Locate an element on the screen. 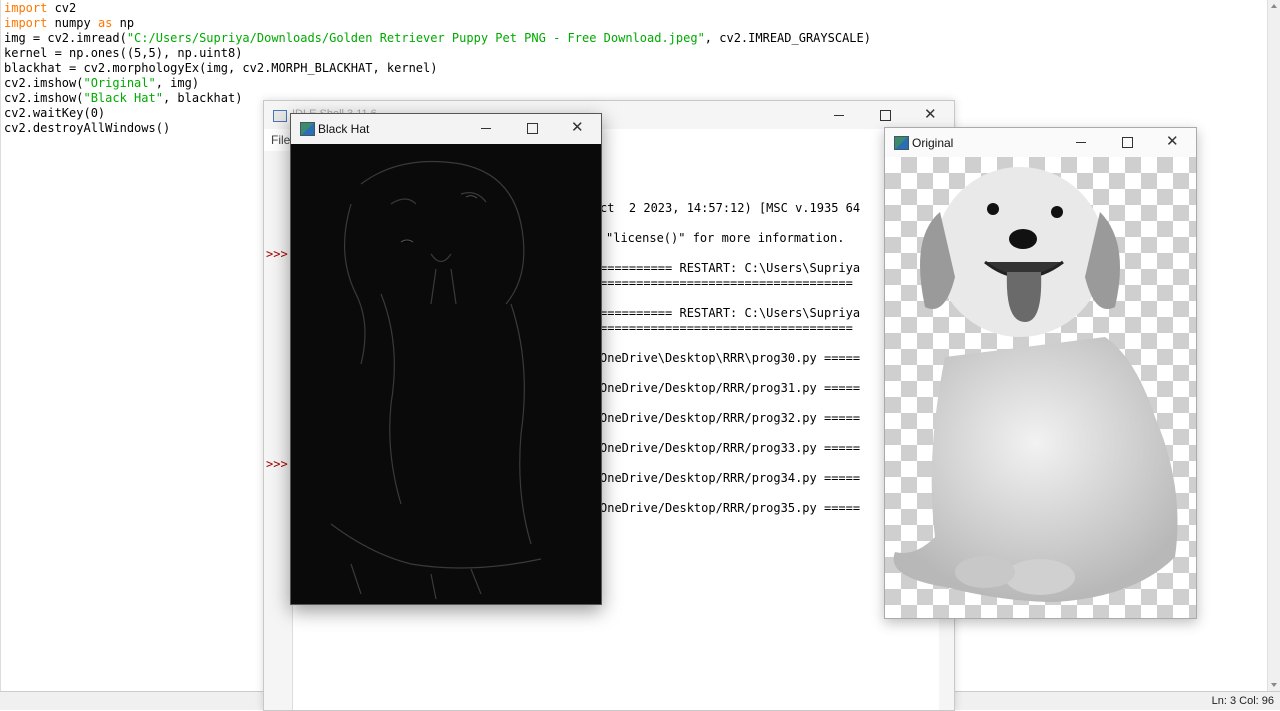 The width and height of the screenshot is (1280, 711). shell-maximize-button is located at coordinates (885, 115).